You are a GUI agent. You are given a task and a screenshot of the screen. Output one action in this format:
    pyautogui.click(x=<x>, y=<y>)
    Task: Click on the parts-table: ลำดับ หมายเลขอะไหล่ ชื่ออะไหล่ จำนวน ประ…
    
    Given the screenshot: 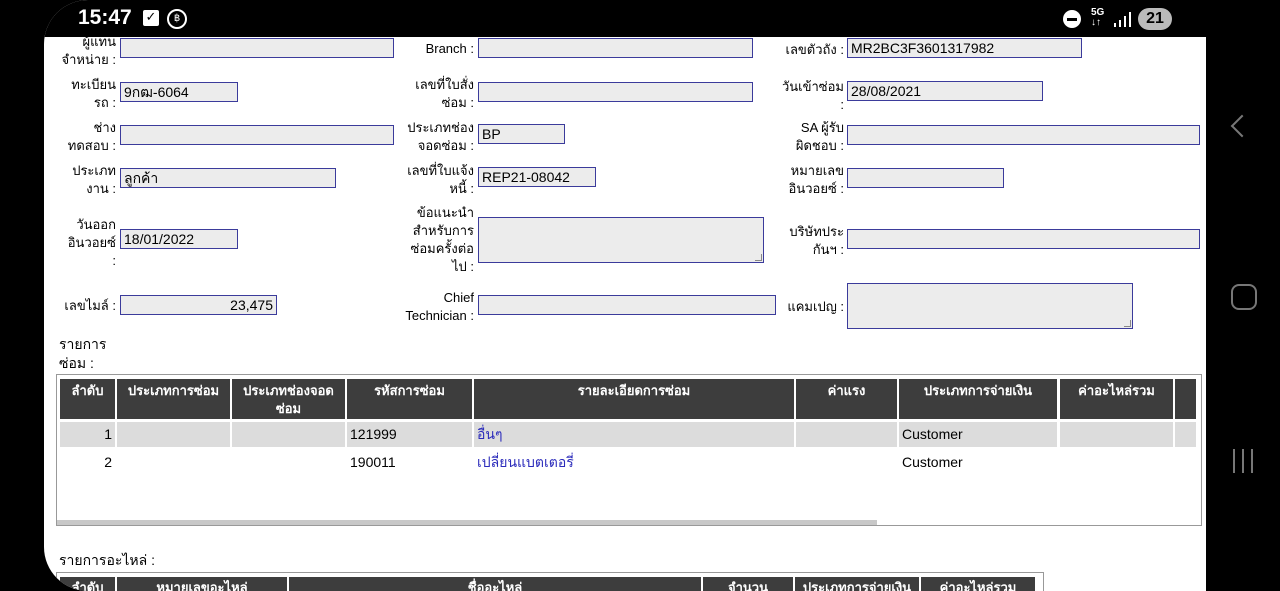 What is the action you would take?
    pyautogui.click(x=550, y=581)
    